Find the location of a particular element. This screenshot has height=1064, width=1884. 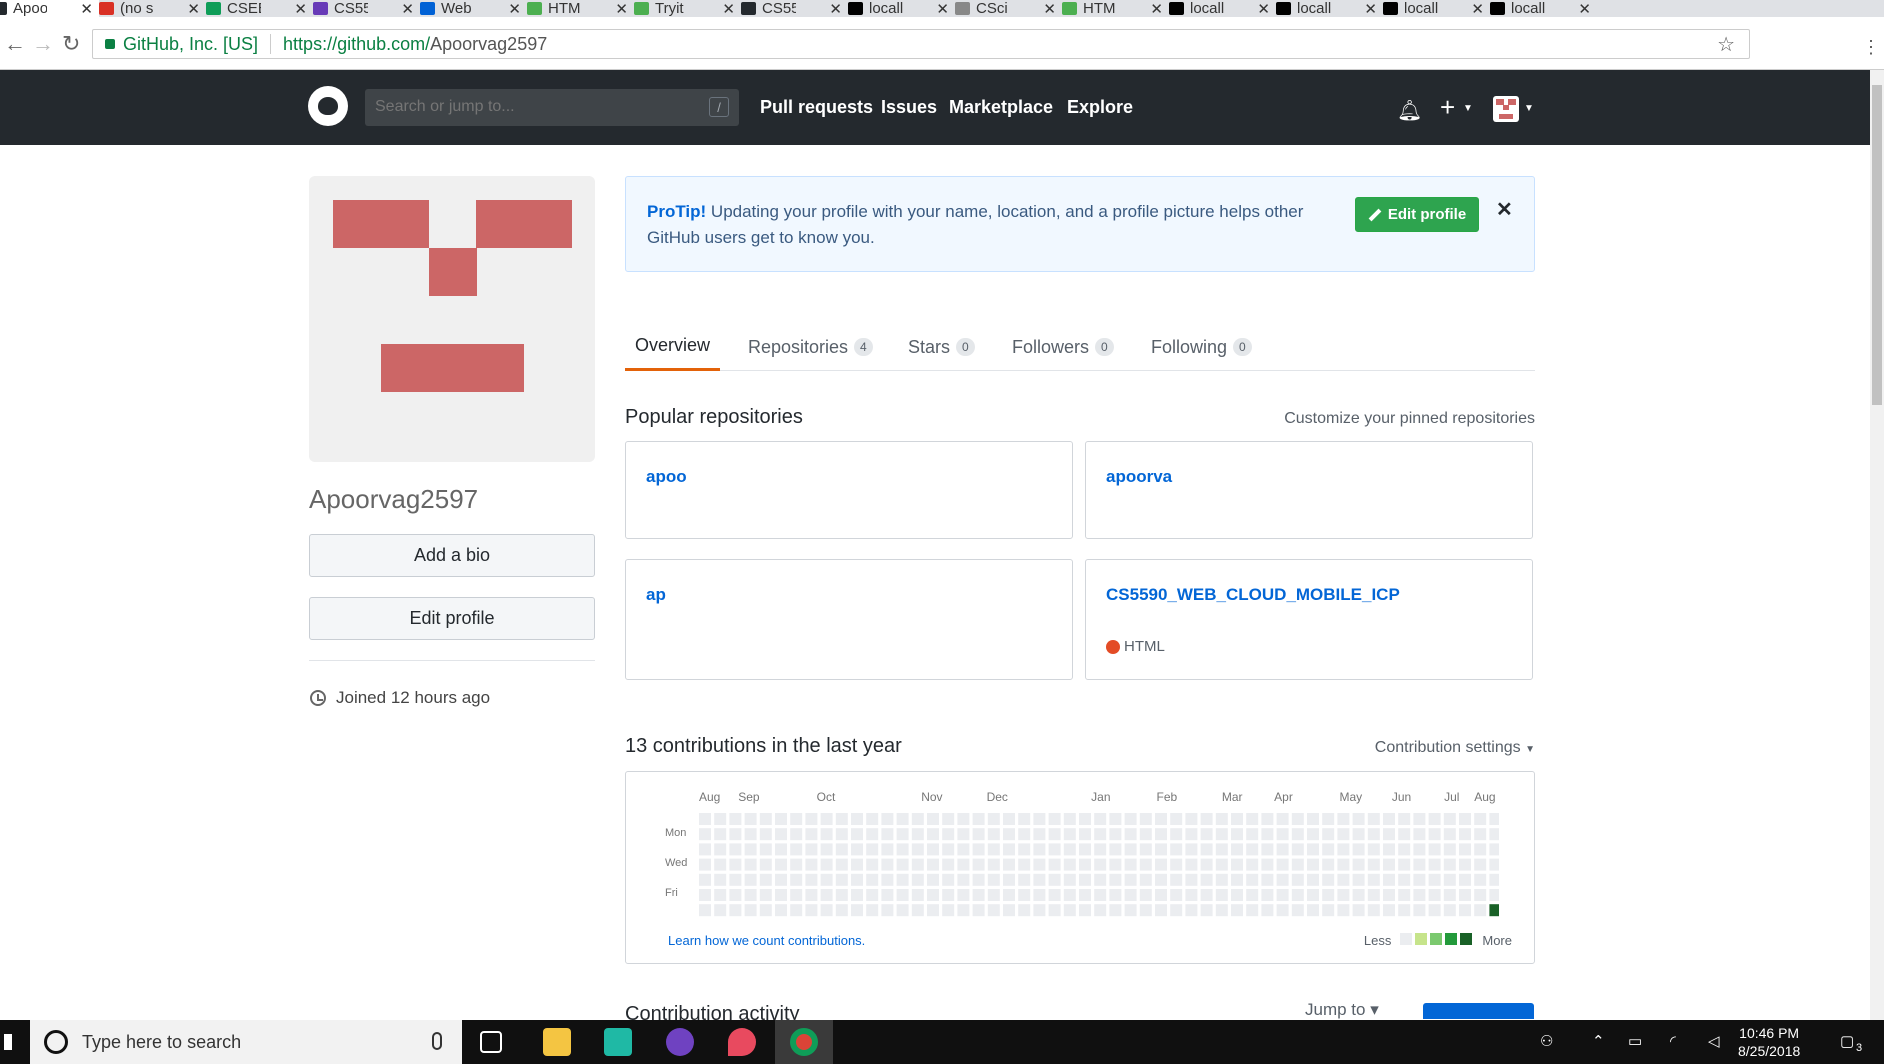

browser-tab: CS55 ✕ is located at coordinates (366, 8).